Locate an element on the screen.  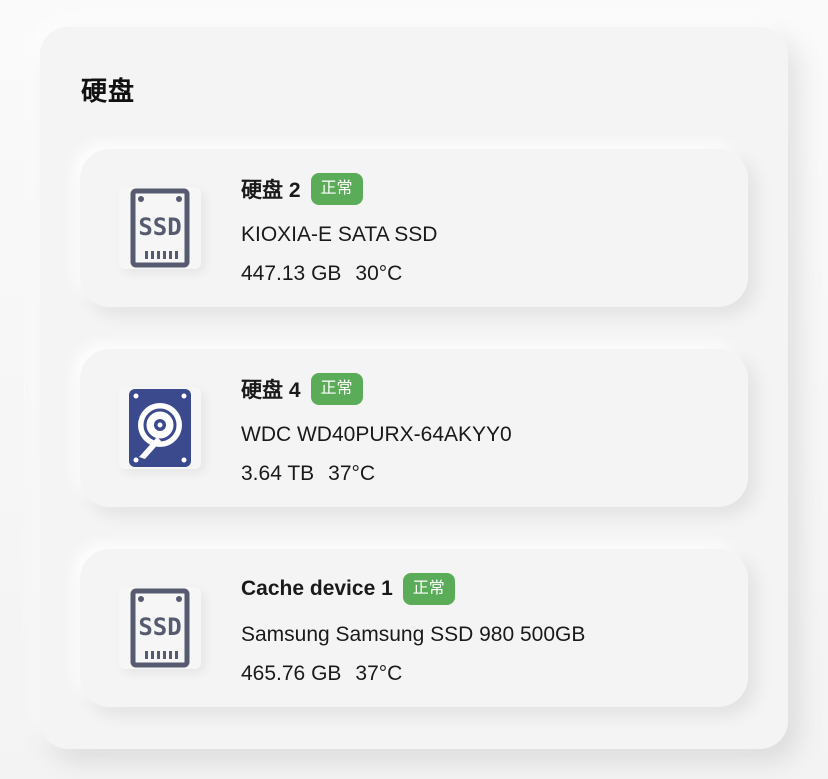
disk-temperature: 30°C is located at coordinates (379, 273).